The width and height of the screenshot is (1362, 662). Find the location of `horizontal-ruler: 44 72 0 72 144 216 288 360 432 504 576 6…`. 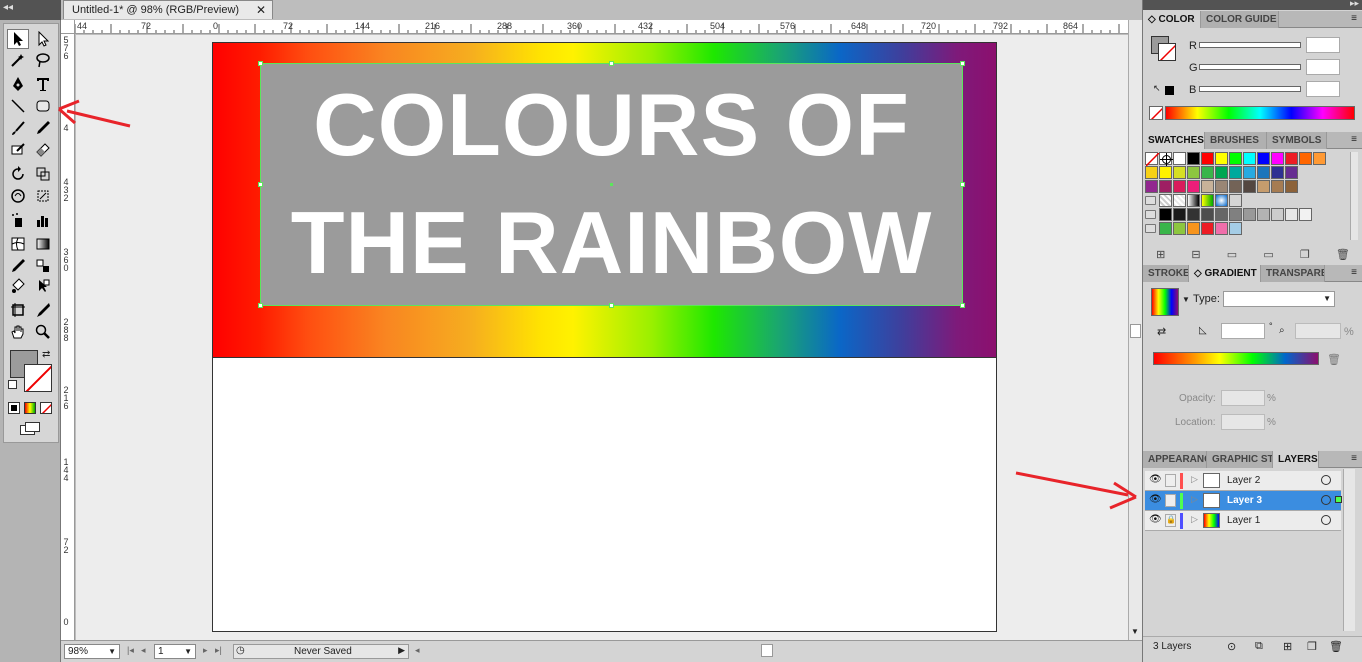

horizontal-ruler: 44 72 0 72 144 216 288 360 432 504 576 6… is located at coordinates (601, 27).